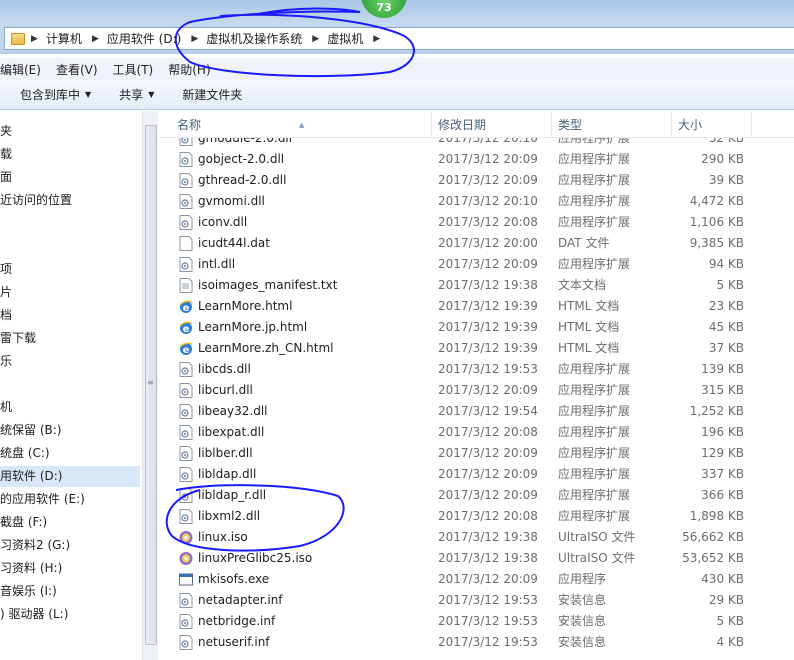 The image size is (794, 660). What do you see at coordinates (70, 568) in the screenshot?
I see `nav-item: 习资料 (H:)` at bounding box center [70, 568].